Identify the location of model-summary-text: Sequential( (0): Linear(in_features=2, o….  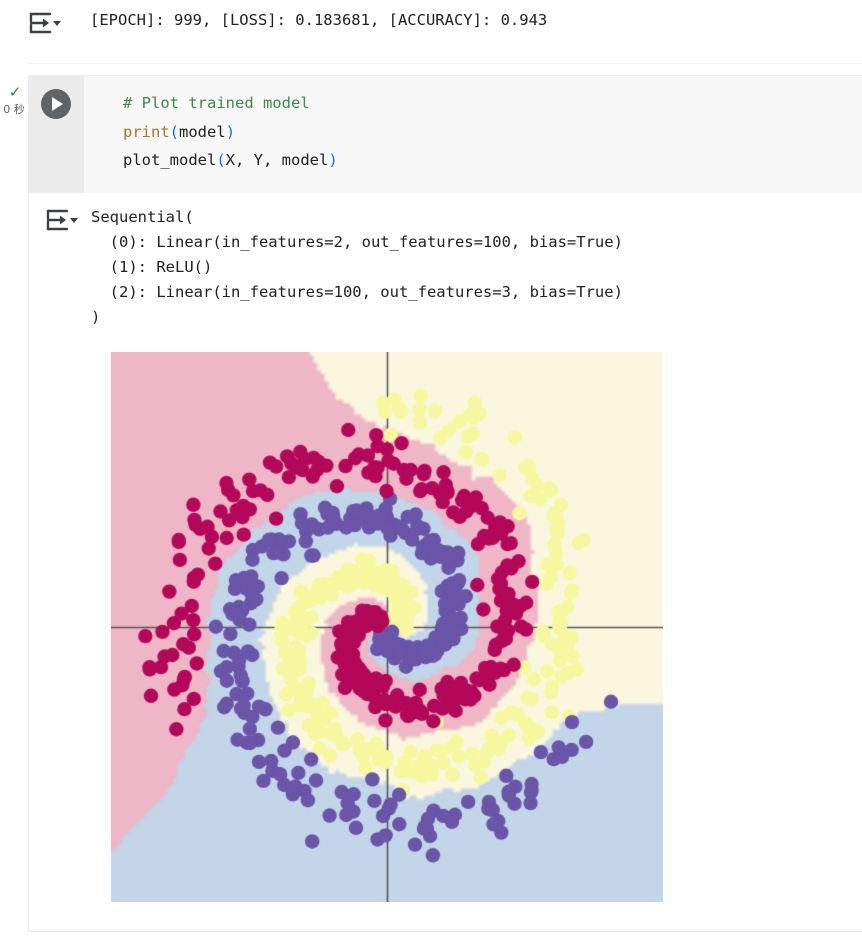
(357, 267).